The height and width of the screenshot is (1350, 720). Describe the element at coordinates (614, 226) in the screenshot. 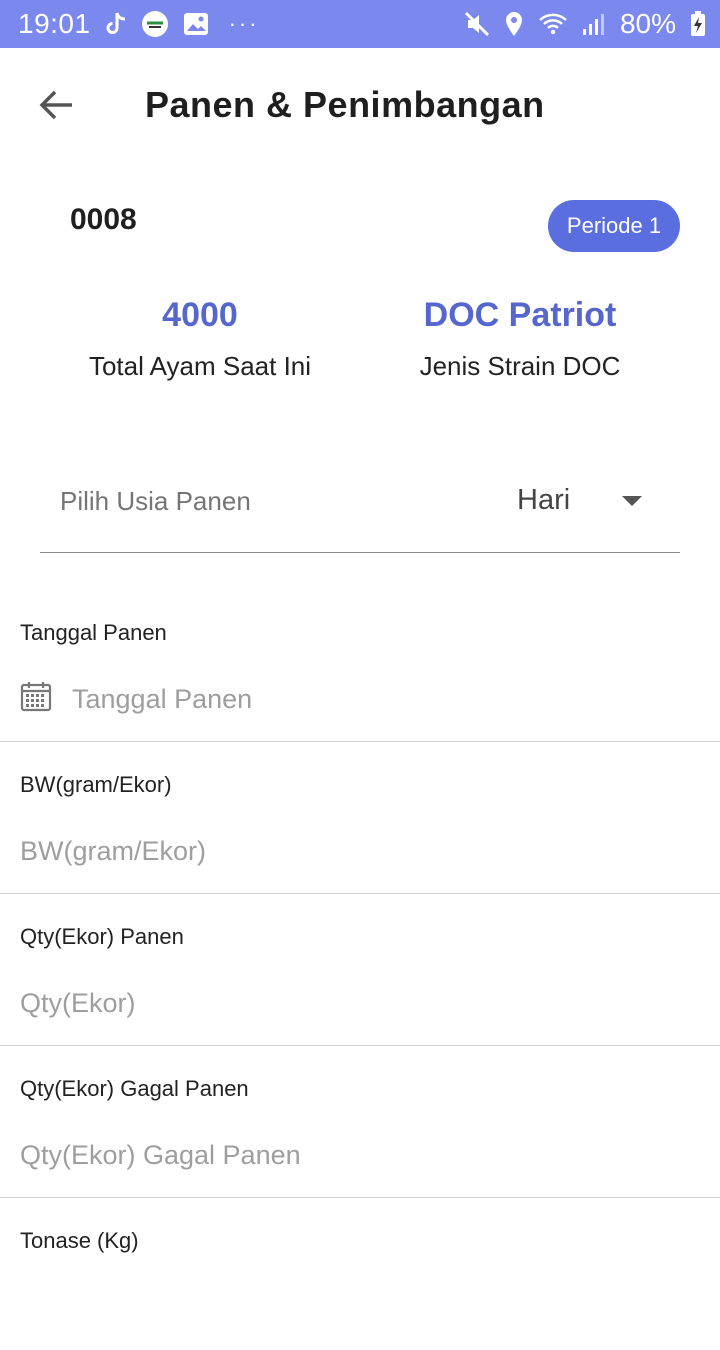

I see `period-badge: Periode 1` at that location.